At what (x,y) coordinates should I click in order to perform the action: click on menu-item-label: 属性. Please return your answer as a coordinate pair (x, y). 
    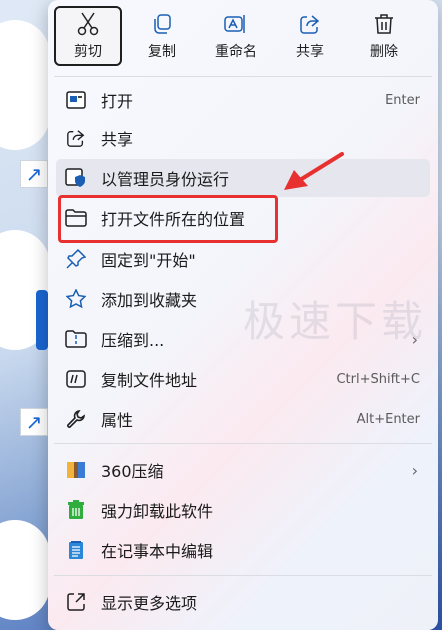
    Looking at the image, I should click on (117, 420).